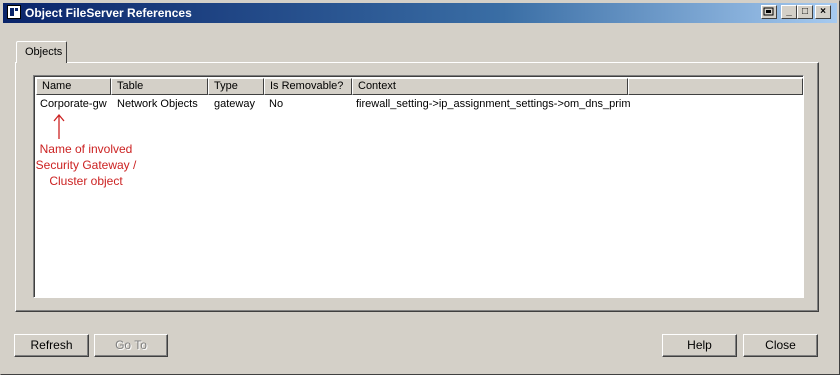  What do you see at coordinates (234, 104) in the screenshot?
I see `cell-type: gateway` at bounding box center [234, 104].